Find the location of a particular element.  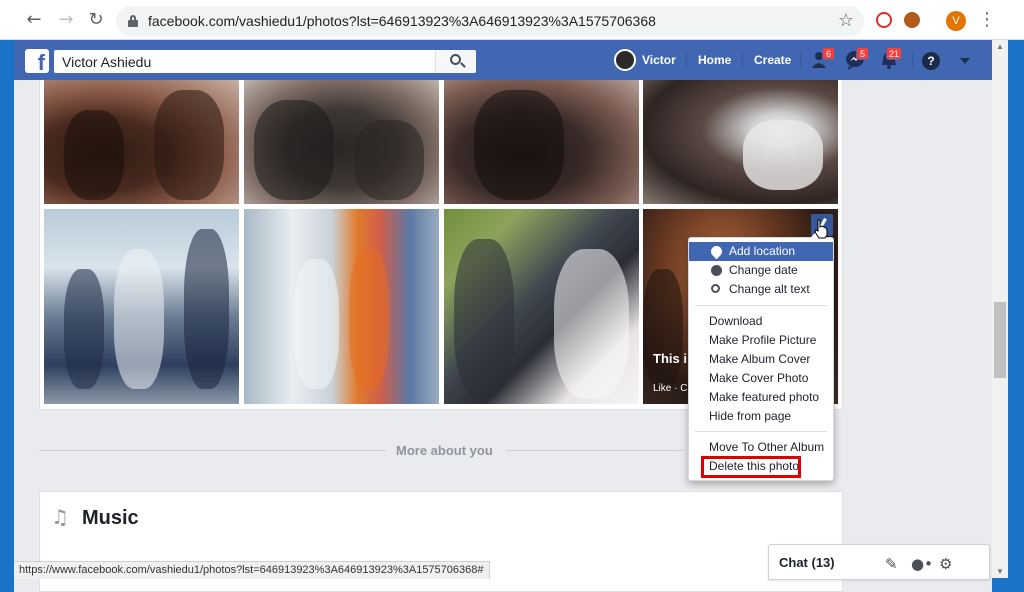

menu-item-make-cover-photo: Make Cover Photo is located at coordinates (761, 378).